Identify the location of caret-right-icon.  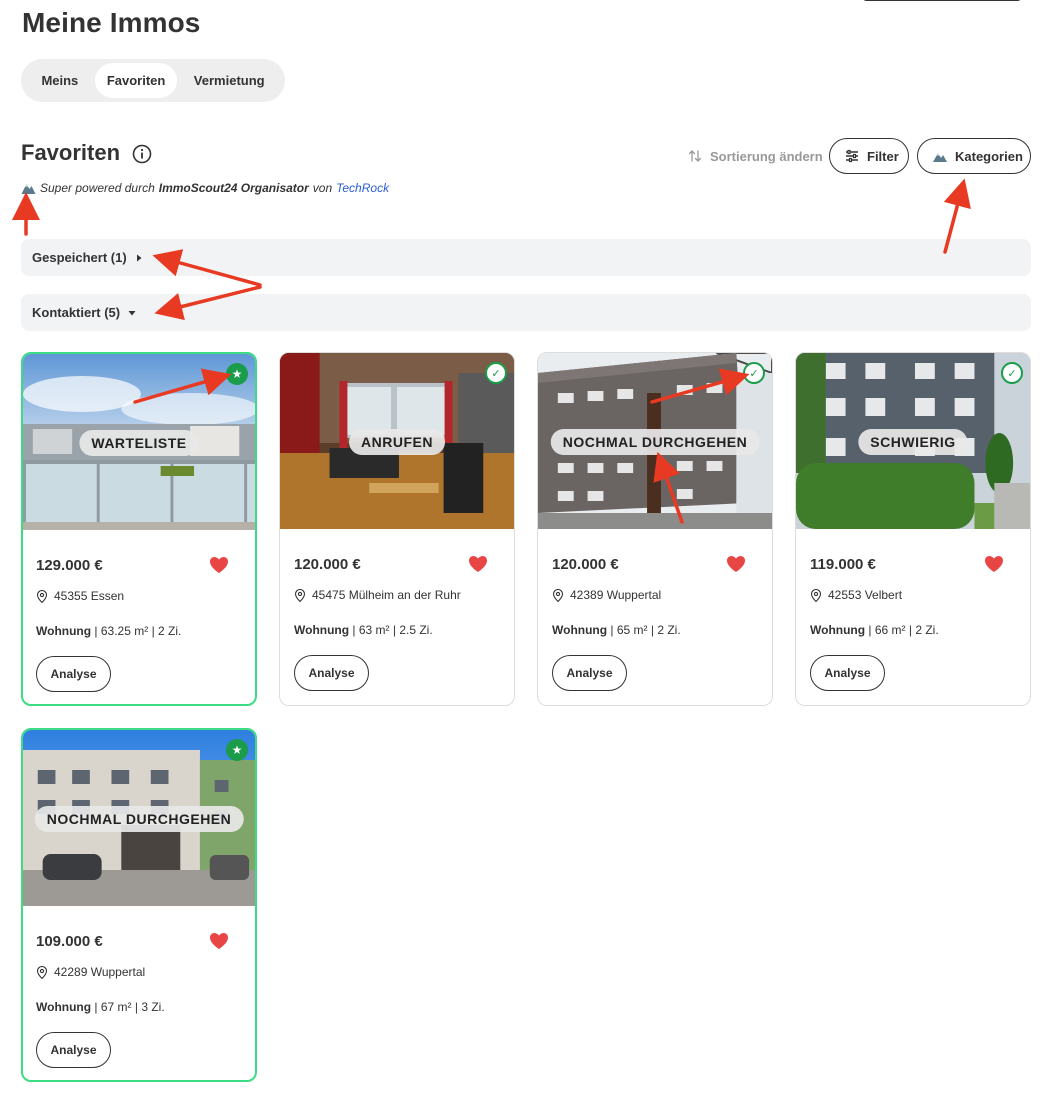
(139, 257).